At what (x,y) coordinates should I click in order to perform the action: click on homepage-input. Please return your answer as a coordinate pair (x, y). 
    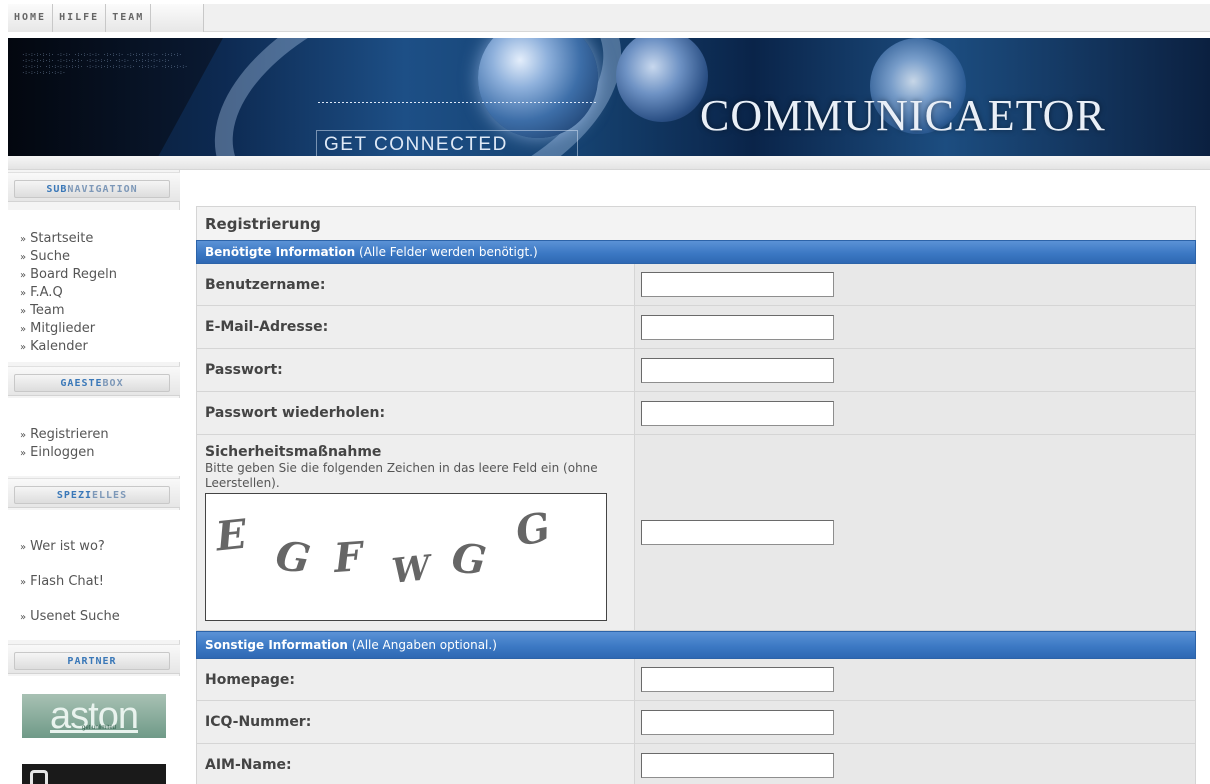
    Looking at the image, I should click on (737, 679).